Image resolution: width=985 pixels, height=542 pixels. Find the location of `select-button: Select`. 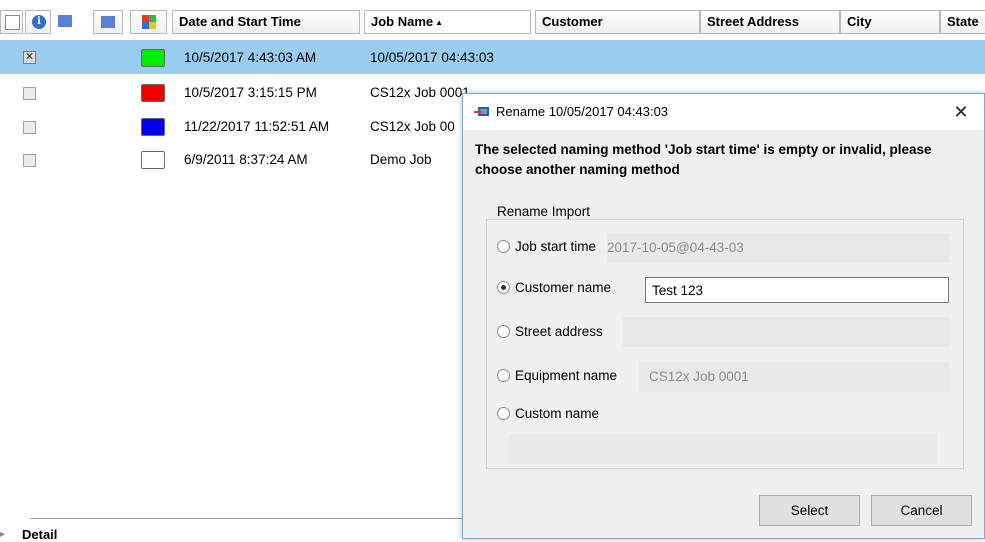

select-button: Select is located at coordinates (809, 510).